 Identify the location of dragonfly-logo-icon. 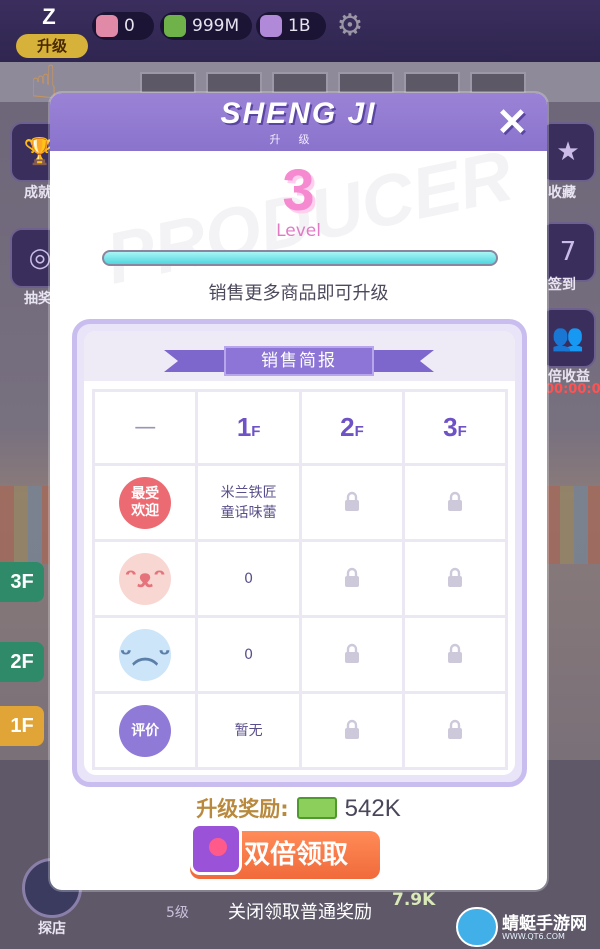
(477, 927).